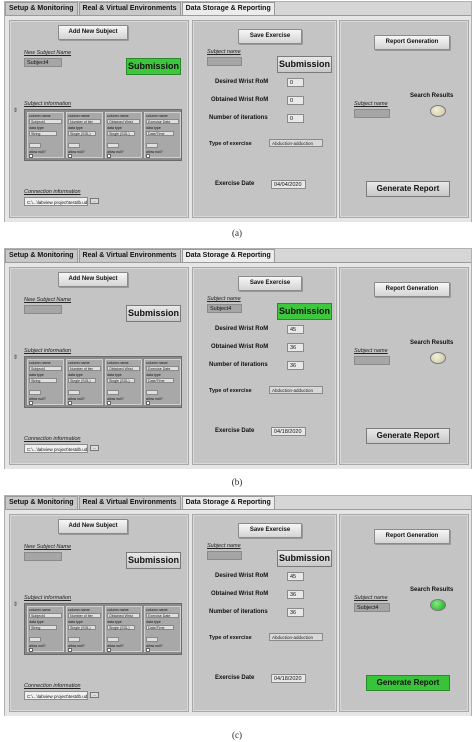  What do you see at coordinates (372, 607) in the screenshot?
I see `report-subject-name-input: Subject4` at bounding box center [372, 607].